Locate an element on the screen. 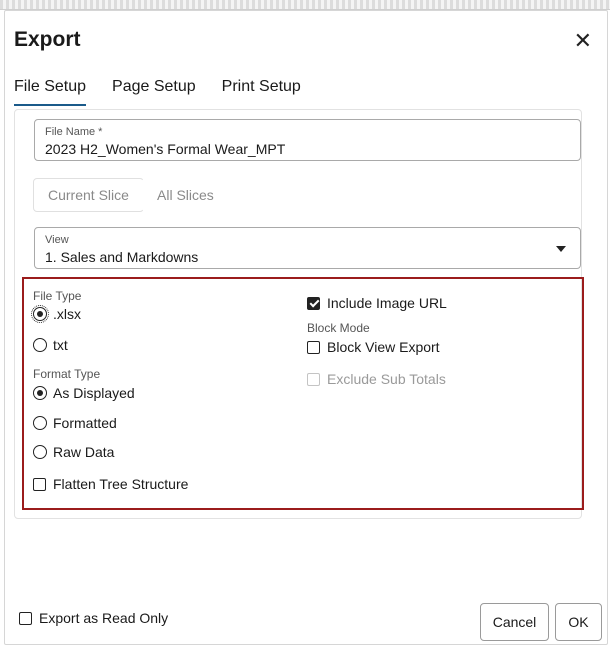  dialog-title: Export is located at coordinates (47, 39).